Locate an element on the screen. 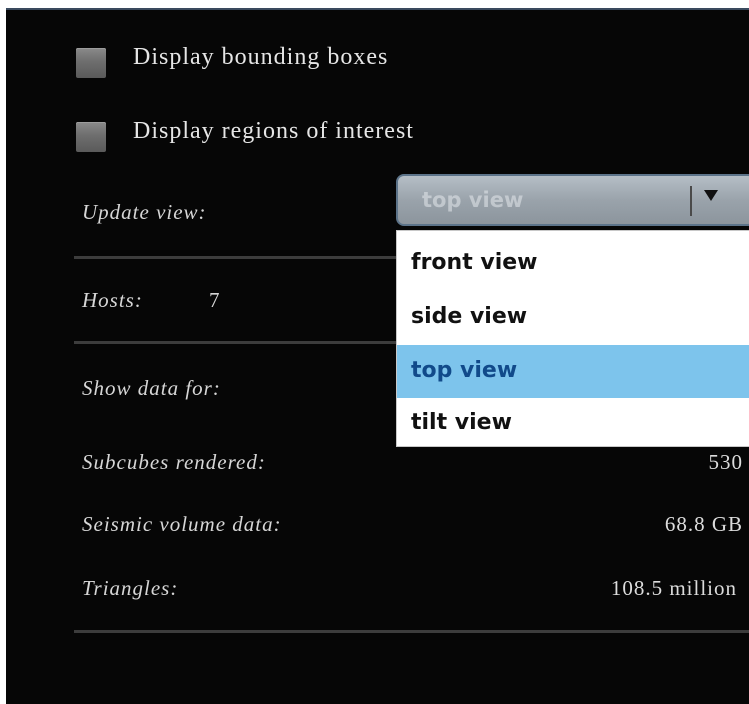  select-separator is located at coordinates (691, 201).